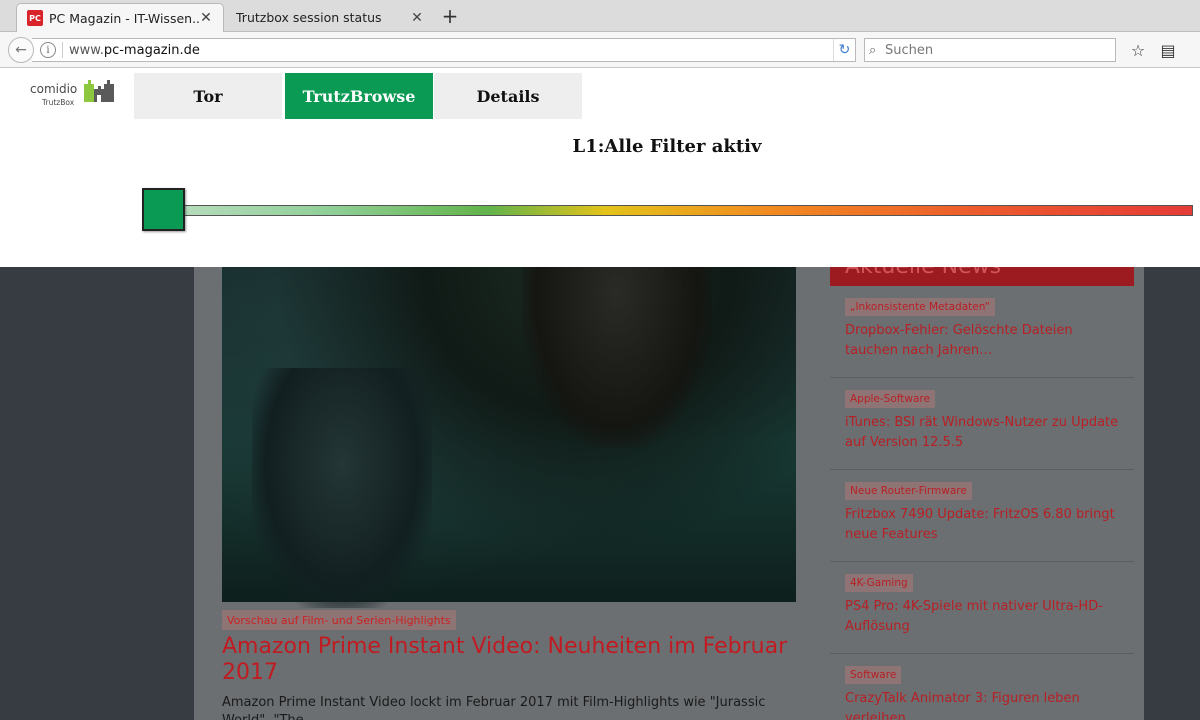 The image size is (1200, 720). I want to click on tab-pc-magazin: PC PC Magazin - IT-Wissen... ✕, so click(120, 17).